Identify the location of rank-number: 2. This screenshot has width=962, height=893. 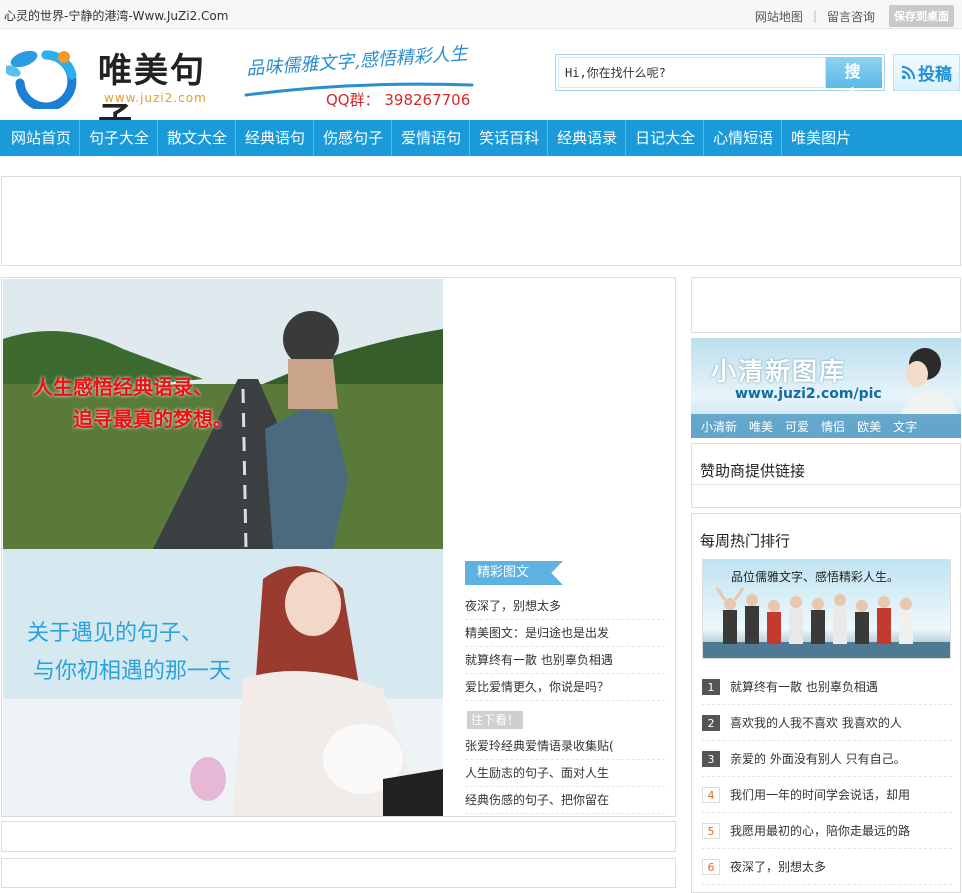
(711, 722).